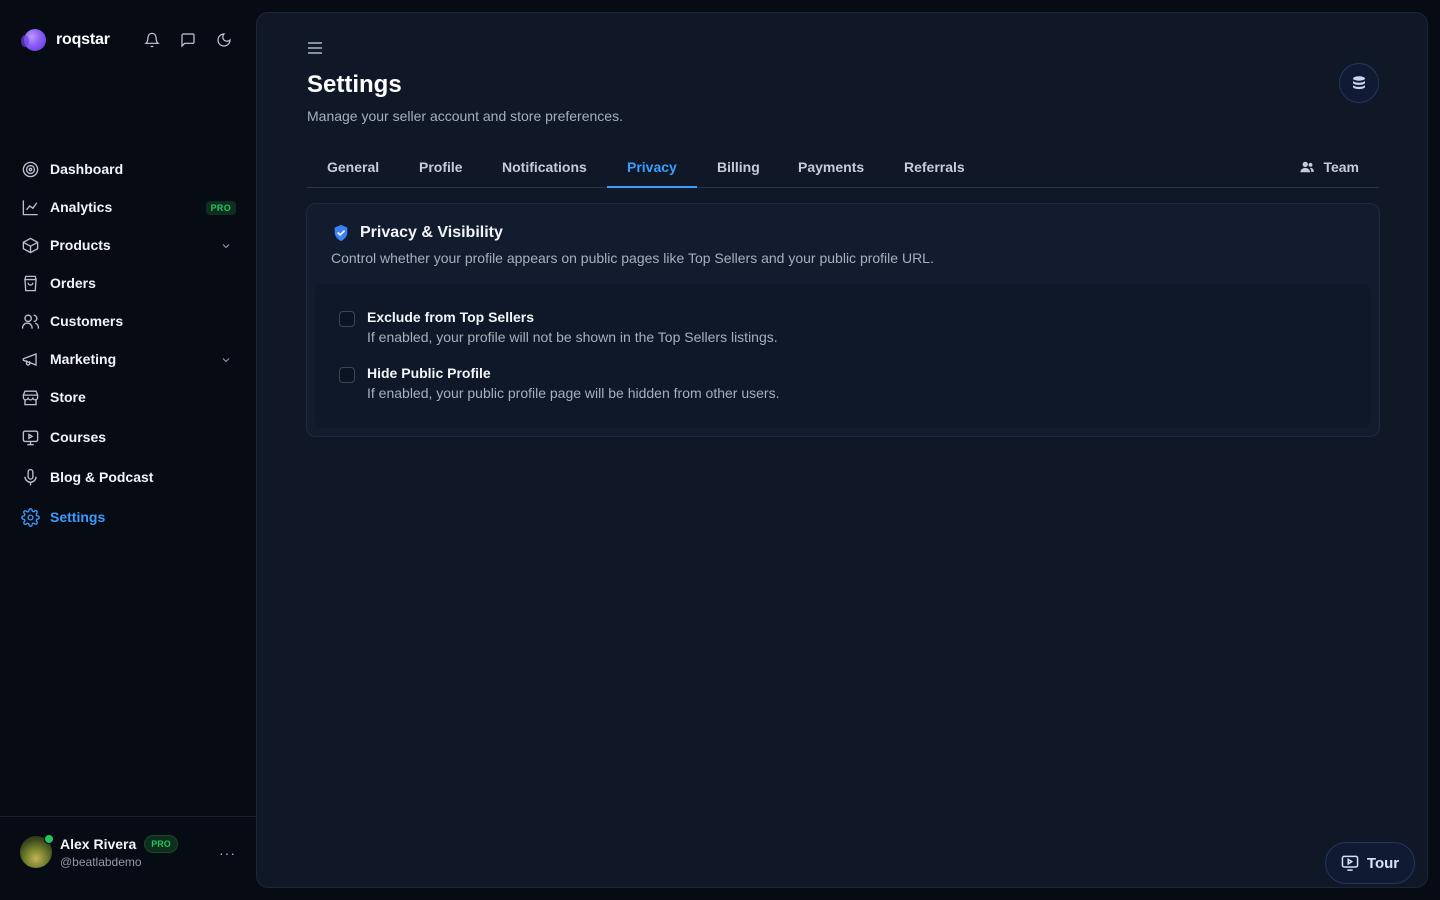  I want to click on tab-team-label: Team, so click(1341, 167).